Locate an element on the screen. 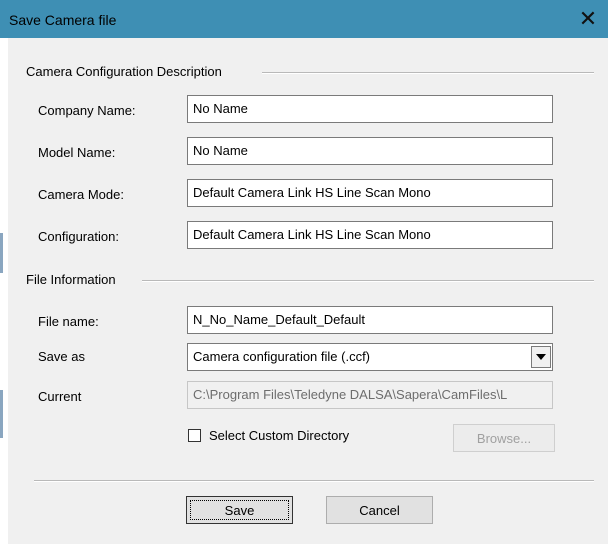 This screenshot has width=608, height=544. chevron-down-icon is located at coordinates (541, 357).